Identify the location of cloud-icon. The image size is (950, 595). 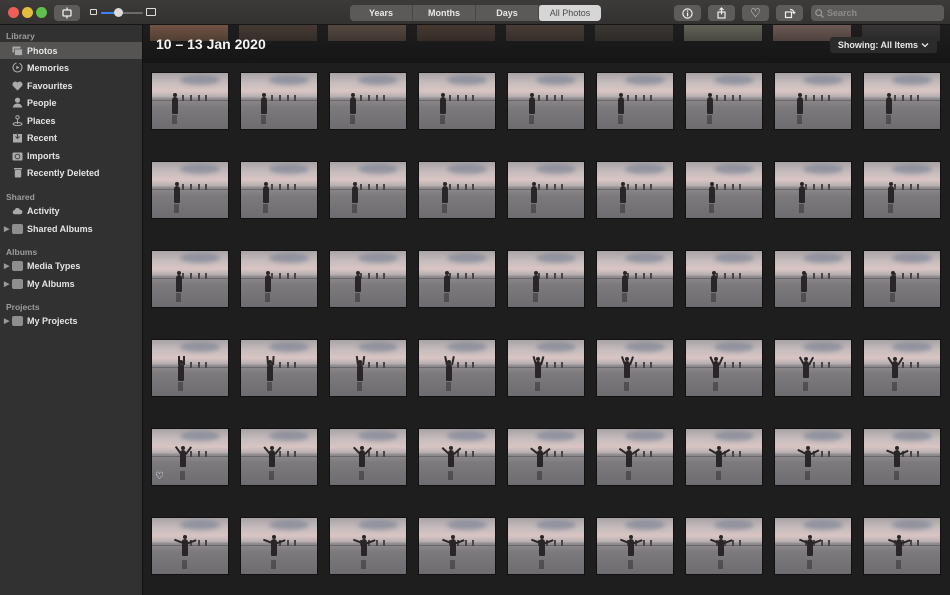
(17, 210).